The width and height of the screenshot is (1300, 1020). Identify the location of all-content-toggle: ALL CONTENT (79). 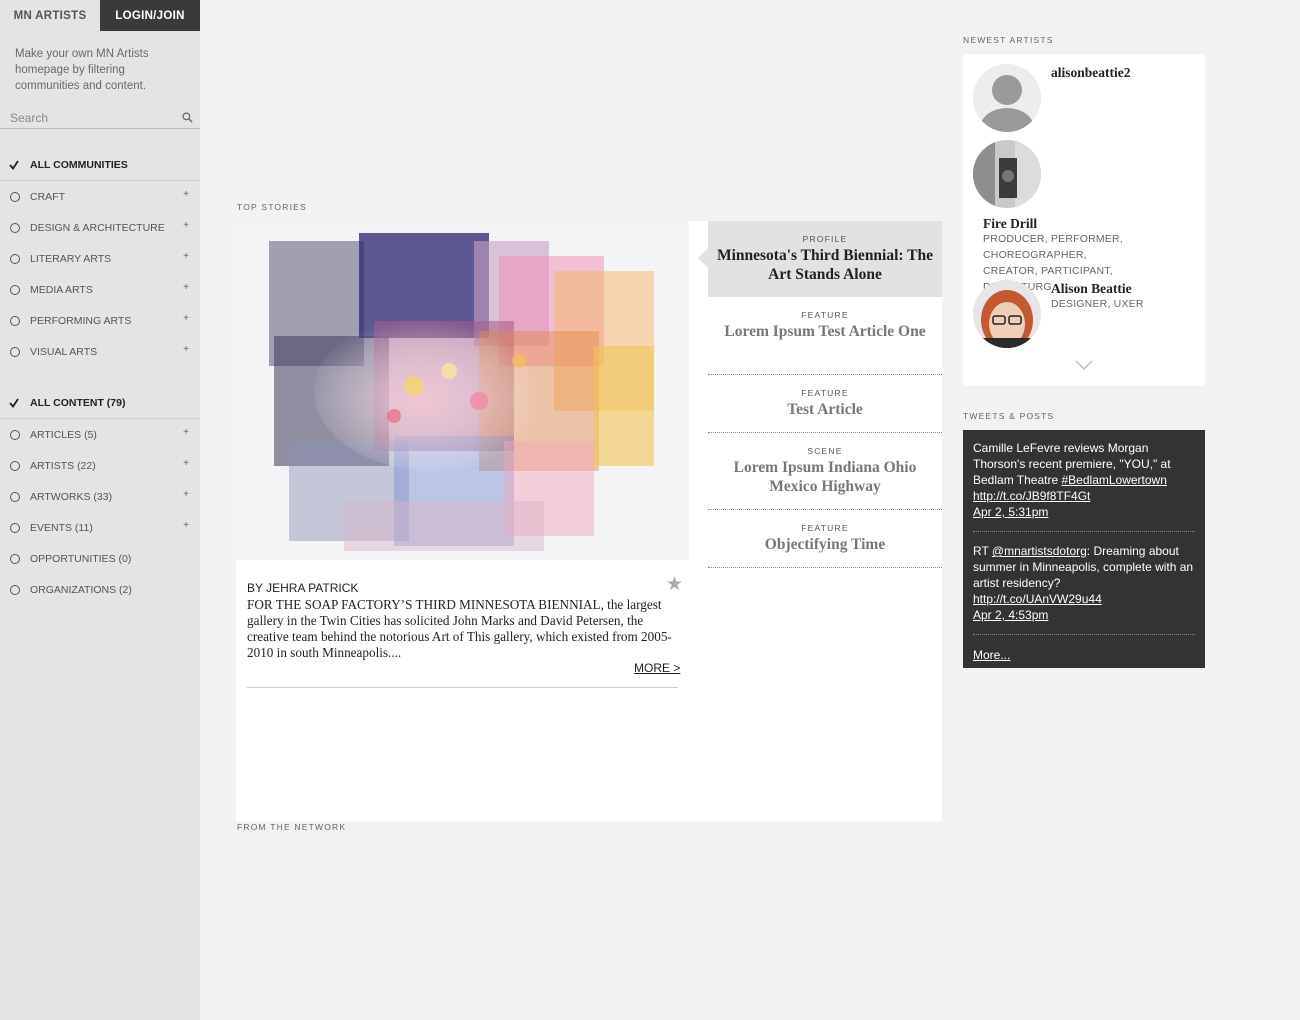
(100, 403).